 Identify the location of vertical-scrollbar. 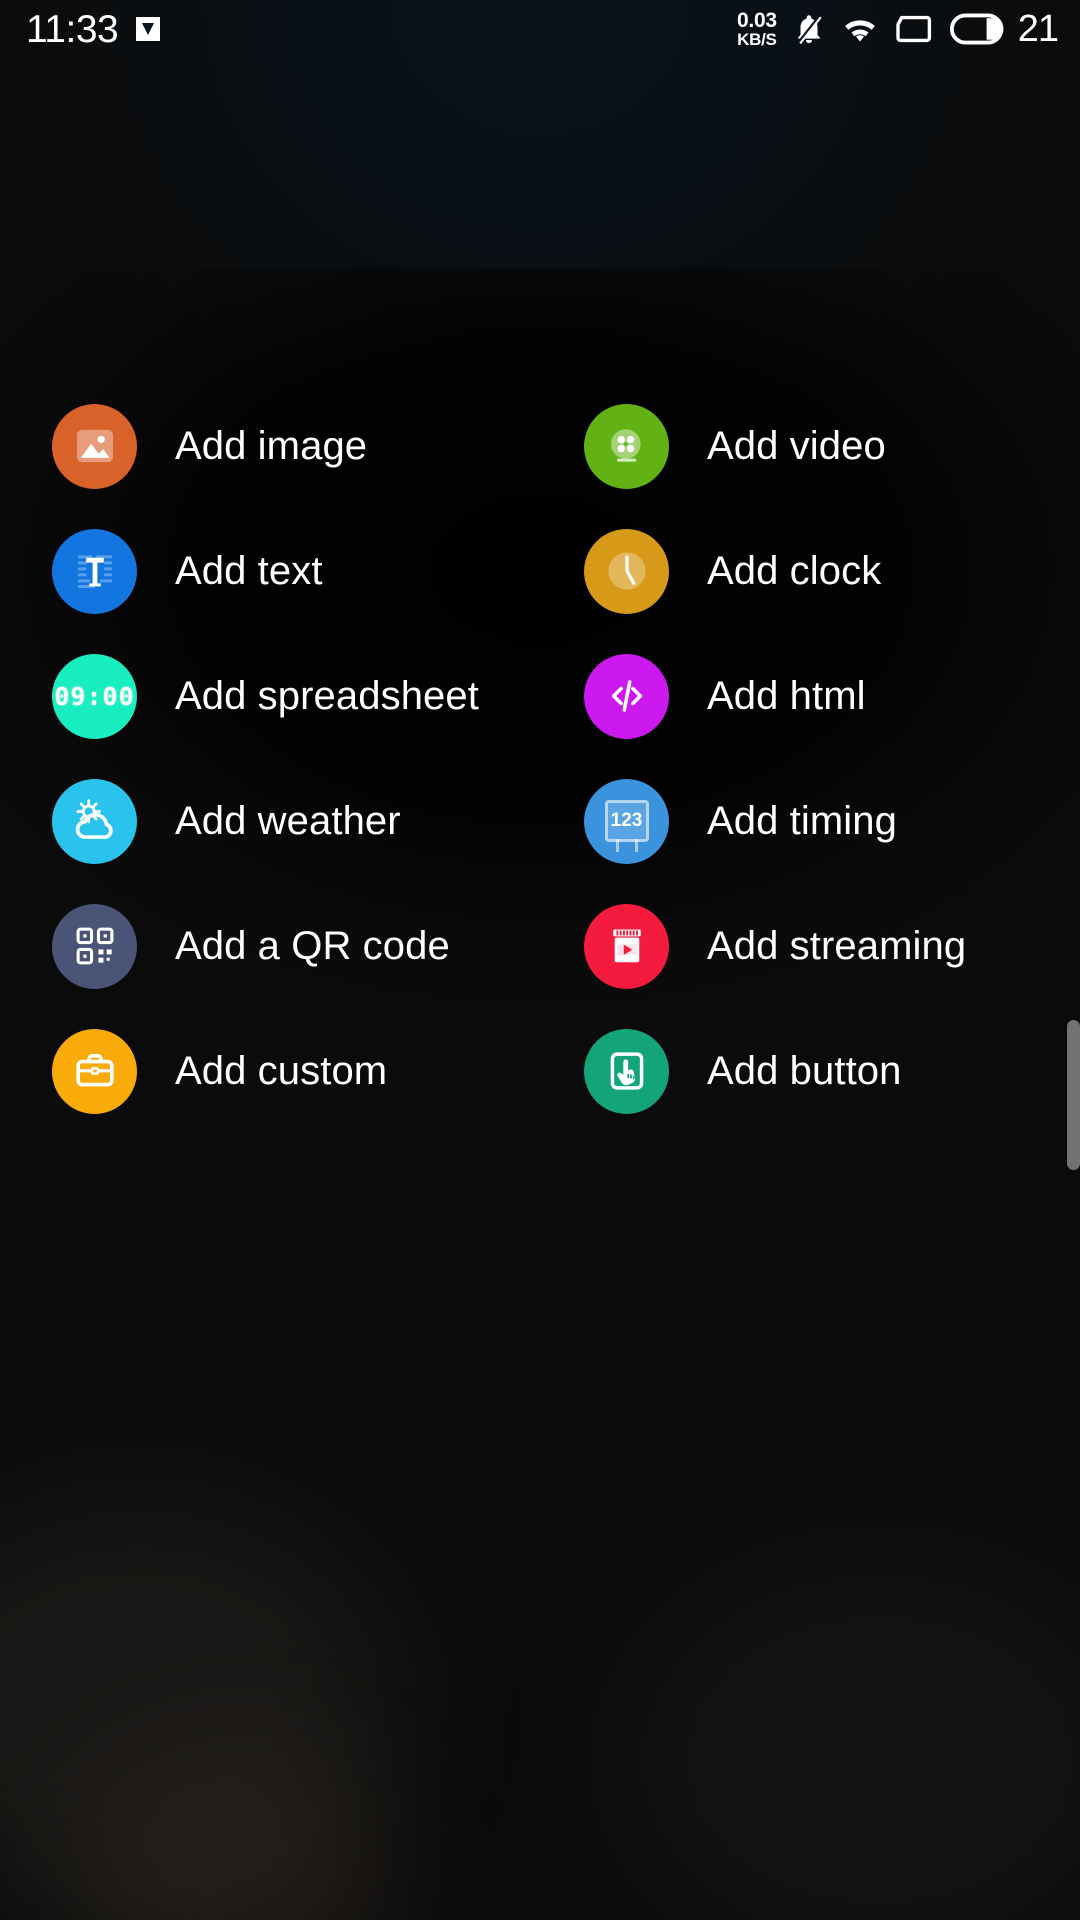
(1073, 1095).